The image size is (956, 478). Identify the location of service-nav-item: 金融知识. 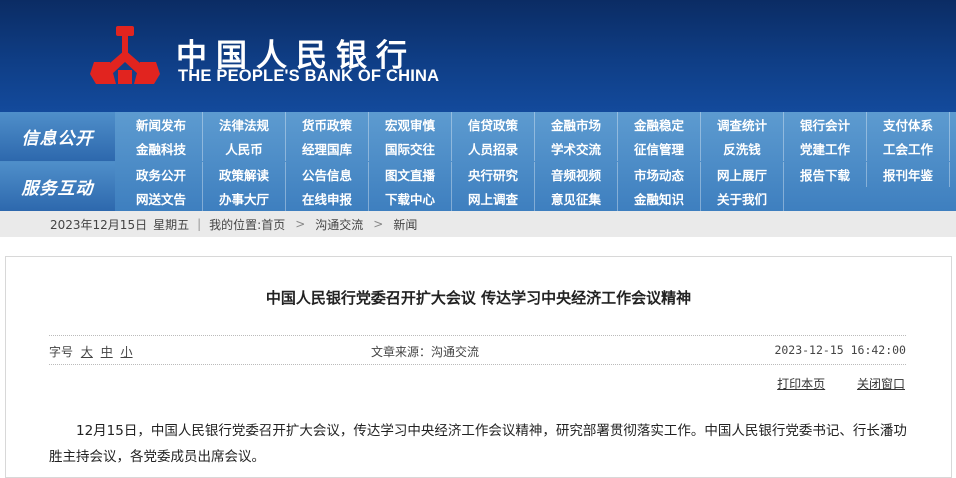
(659, 198).